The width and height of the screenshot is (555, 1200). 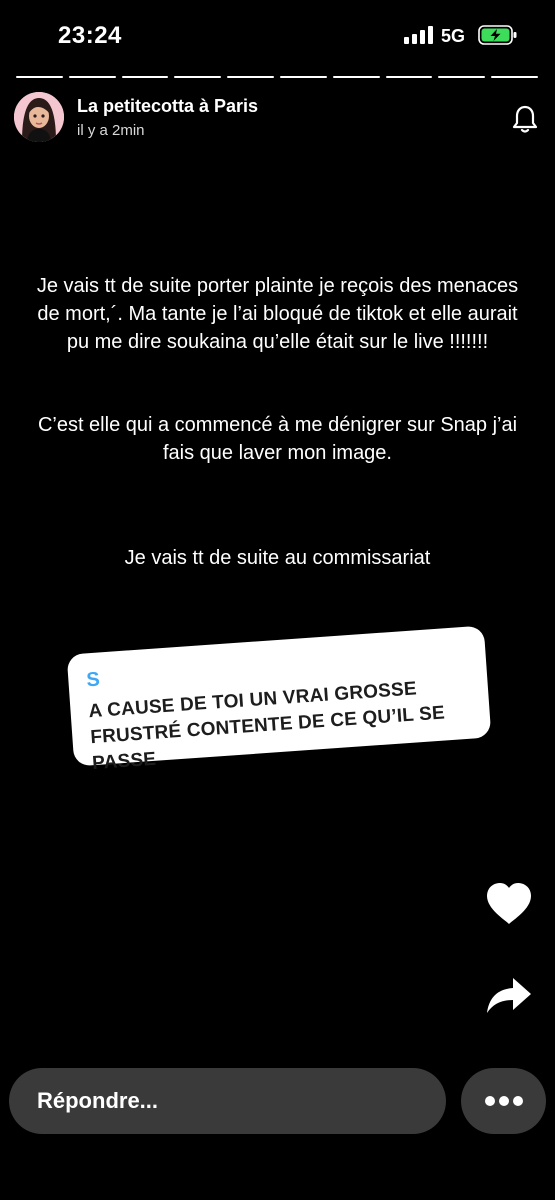 I want to click on story-timestamp: il y a 2min, so click(x=111, y=130).